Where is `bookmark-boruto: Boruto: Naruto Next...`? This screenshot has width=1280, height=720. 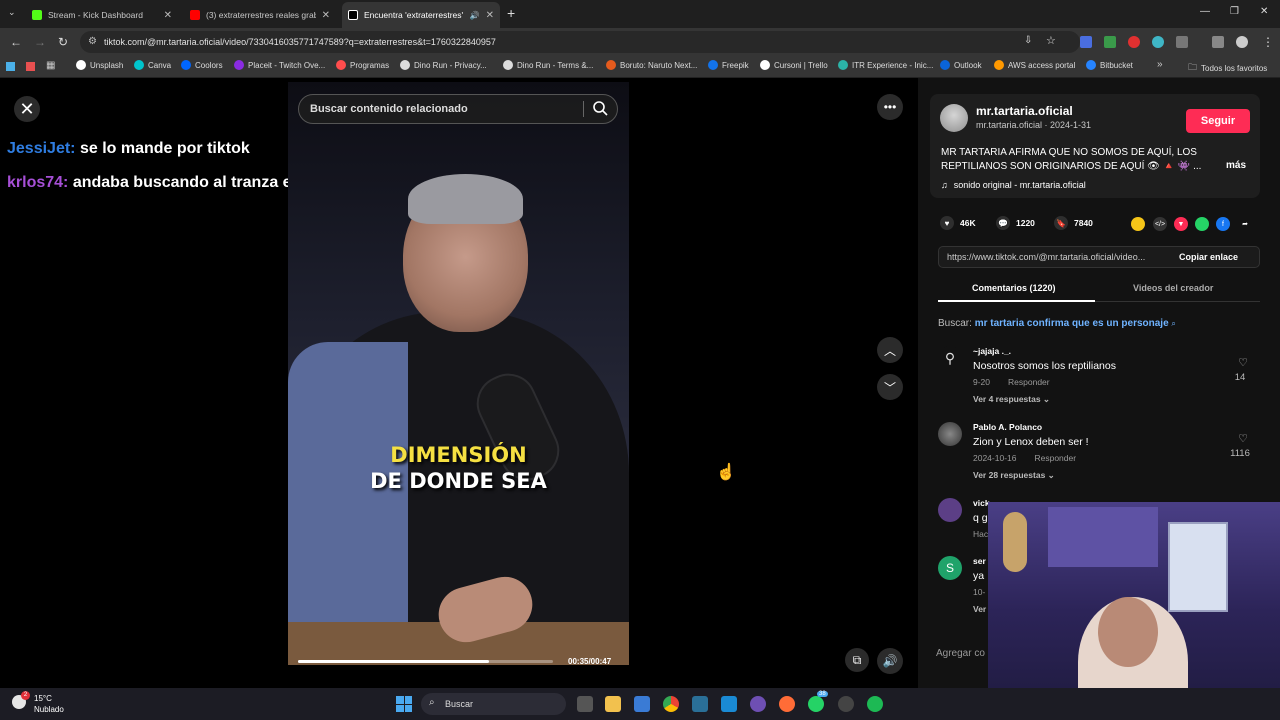
bookmark-boruto: Boruto: Naruto Next... is located at coordinates (651, 65).